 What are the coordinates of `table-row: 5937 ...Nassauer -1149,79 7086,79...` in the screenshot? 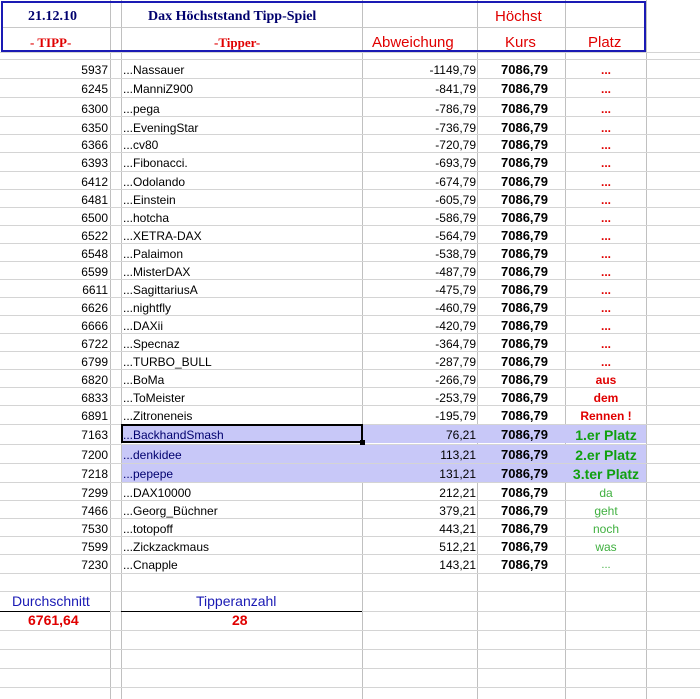 It's located at (350, 69).